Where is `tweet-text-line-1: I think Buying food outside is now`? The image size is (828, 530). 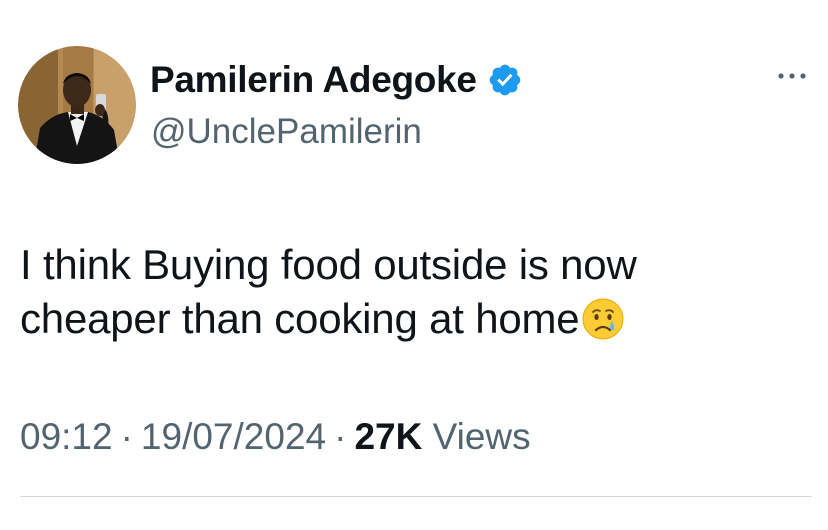
tweet-text-line-1: I think Buying food outside is now is located at coordinates (328, 264).